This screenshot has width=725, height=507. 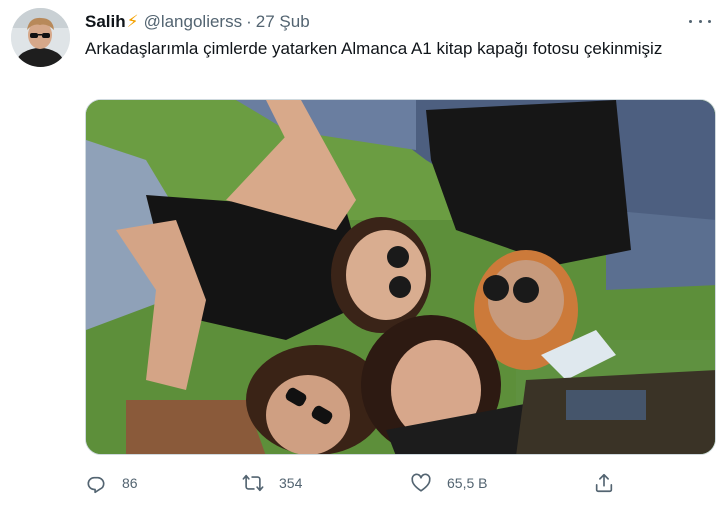 I want to click on tweet-header: Salih ⚡ @langolierss · 27 Şub, so click(x=197, y=22).